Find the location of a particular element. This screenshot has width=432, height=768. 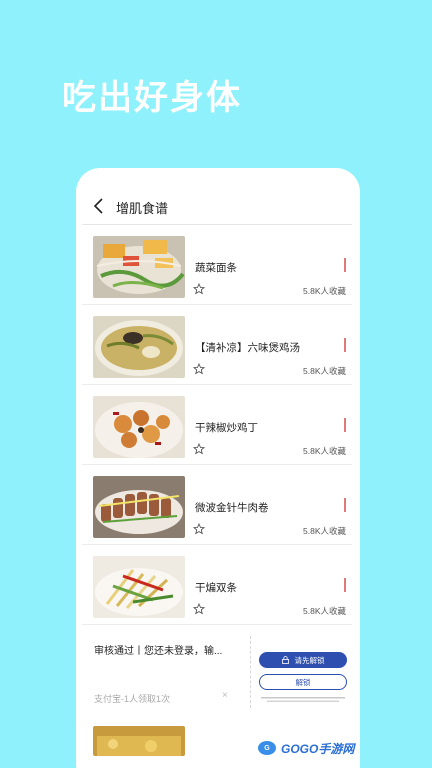

ad-fine-print is located at coordinates (303, 700).